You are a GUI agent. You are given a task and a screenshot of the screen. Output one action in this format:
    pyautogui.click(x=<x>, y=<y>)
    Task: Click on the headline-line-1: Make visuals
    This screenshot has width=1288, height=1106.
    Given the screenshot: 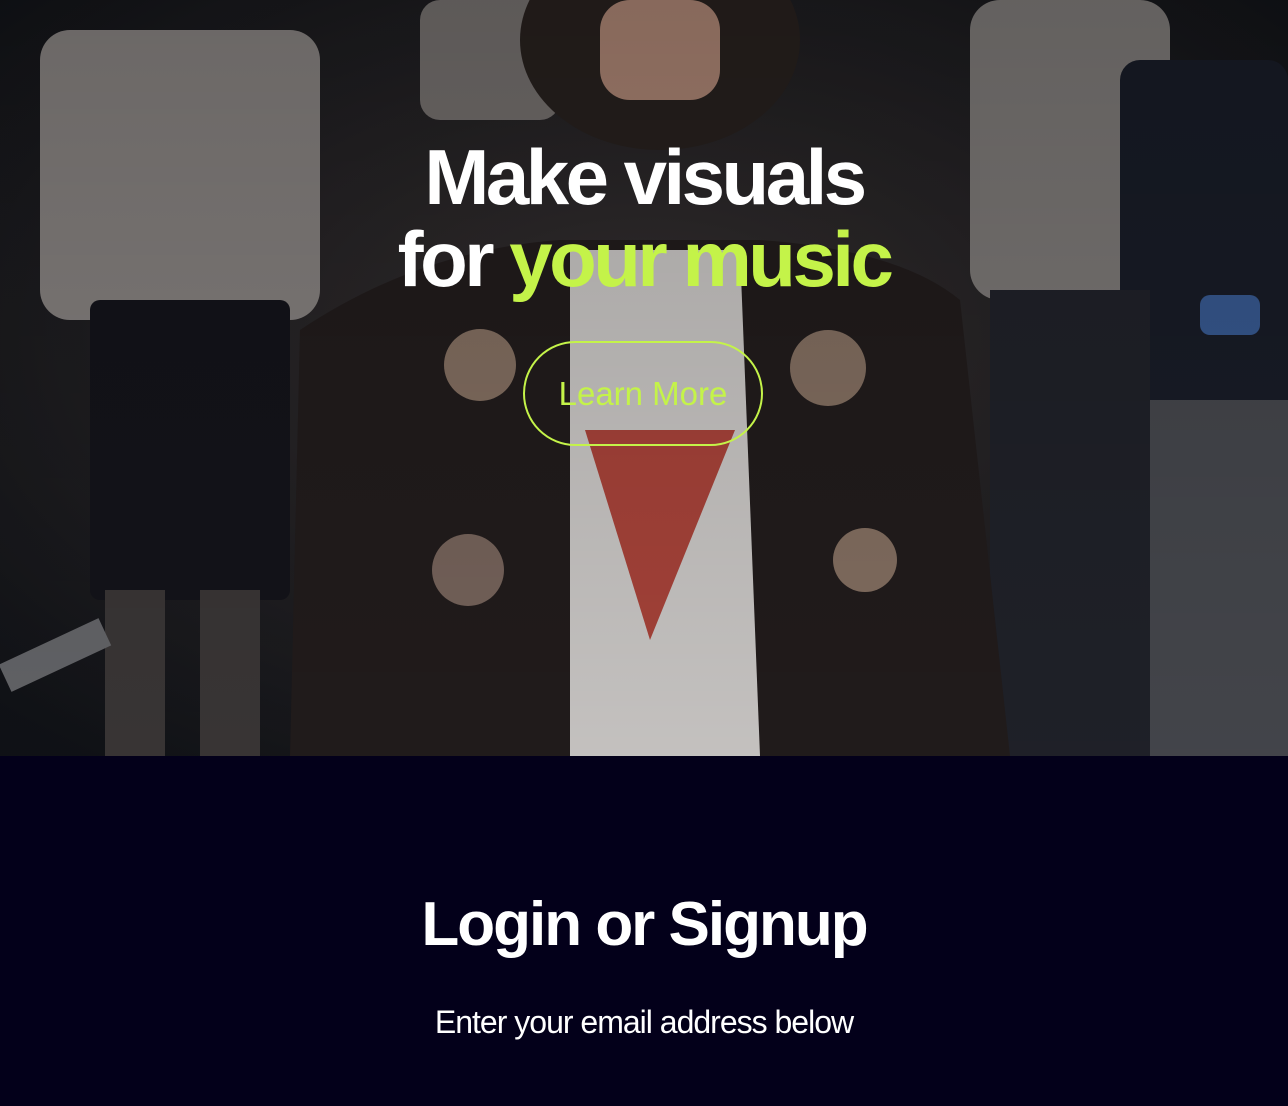 What is the action you would take?
    pyautogui.click(x=645, y=177)
    